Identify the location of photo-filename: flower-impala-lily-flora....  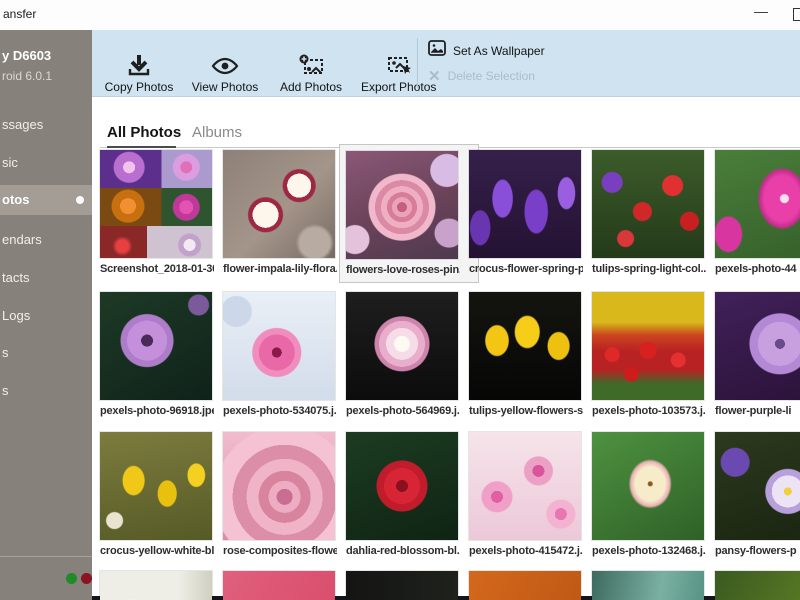
(280, 269).